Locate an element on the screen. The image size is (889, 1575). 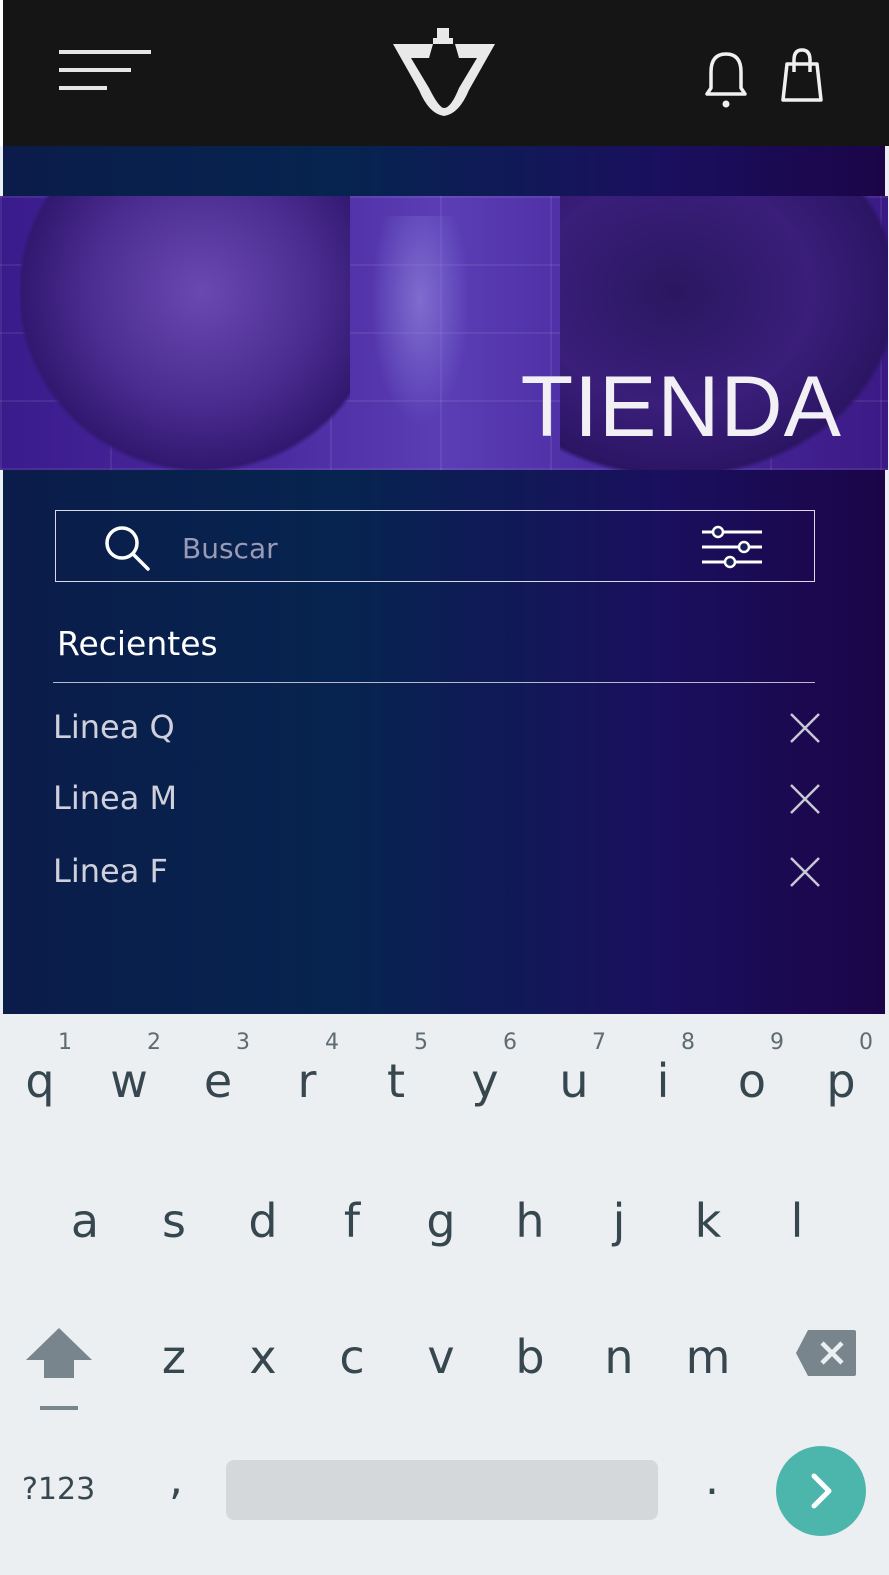
key-char: s is located at coordinates (174, 1221).